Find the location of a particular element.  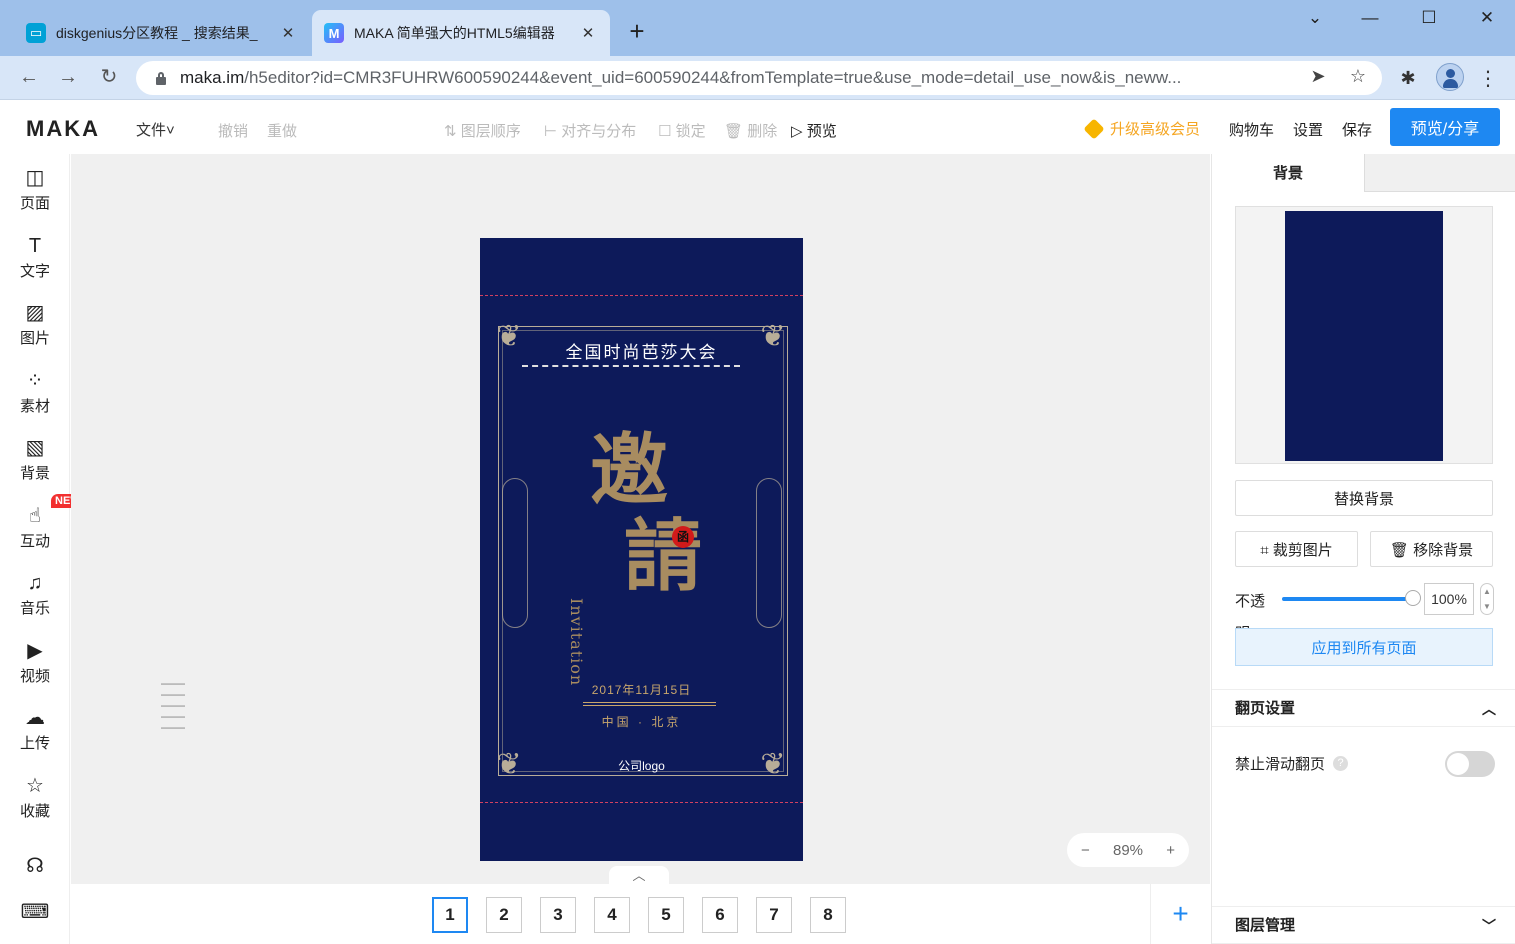

sidebar-item-label: 音乐 is located at coordinates (34, 608).